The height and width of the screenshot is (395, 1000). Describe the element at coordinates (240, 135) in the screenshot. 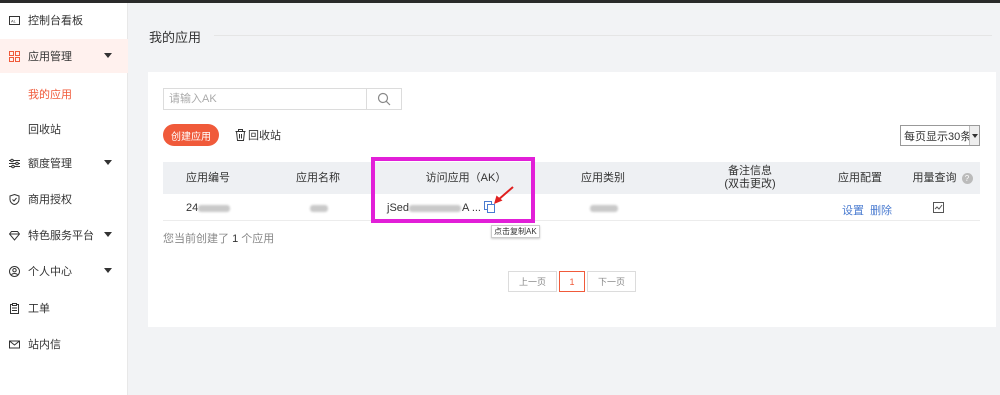

I see `trash-icon` at that location.